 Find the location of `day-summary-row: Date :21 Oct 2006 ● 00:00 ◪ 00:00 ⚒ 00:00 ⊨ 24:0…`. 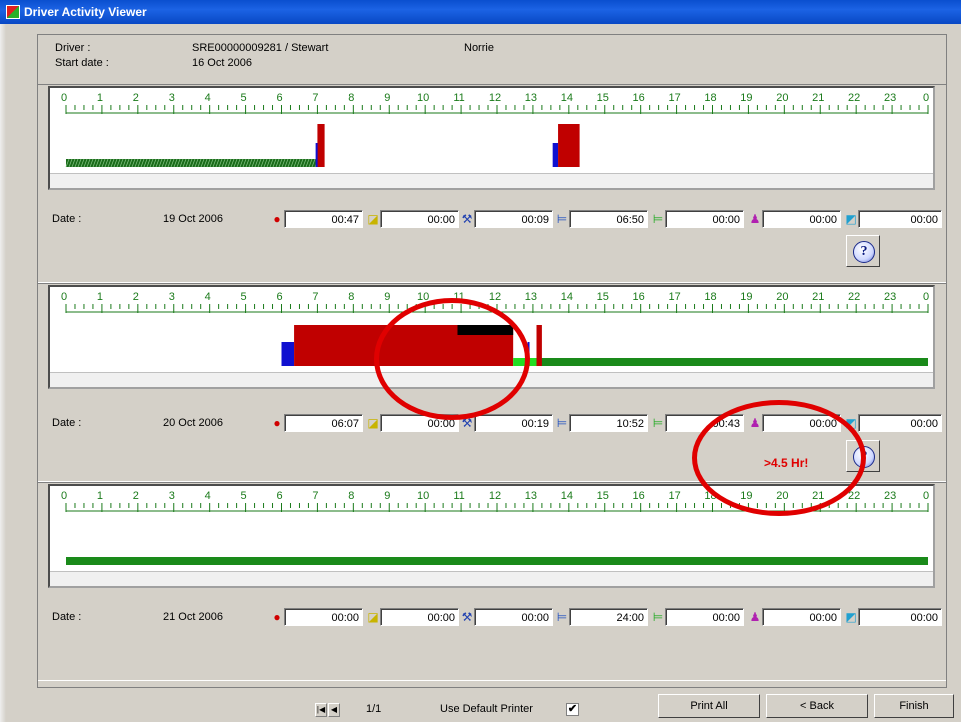

day-summary-row: Date :21 Oct 2006 ● 00:00 ◪ 00:00 ⚒ 00:00 ⊨ 24:0… is located at coordinates (495, 618).